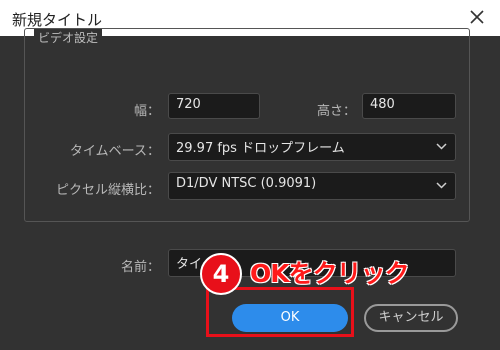  What do you see at coordinates (68, 37) in the screenshot?
I see `video-settings-legend: ビデオ設定` at bounding box center [68, 37].